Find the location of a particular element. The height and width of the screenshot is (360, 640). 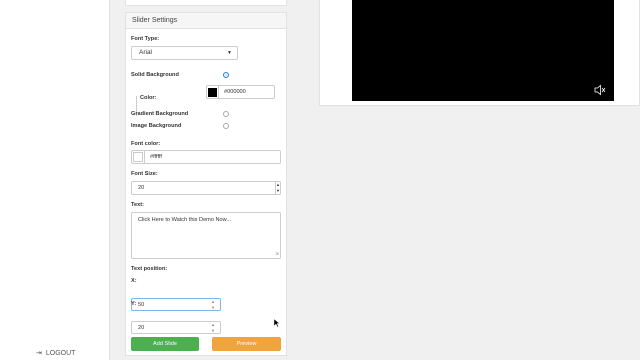

speaker-muted-icon is located at coordinates (600, 90).